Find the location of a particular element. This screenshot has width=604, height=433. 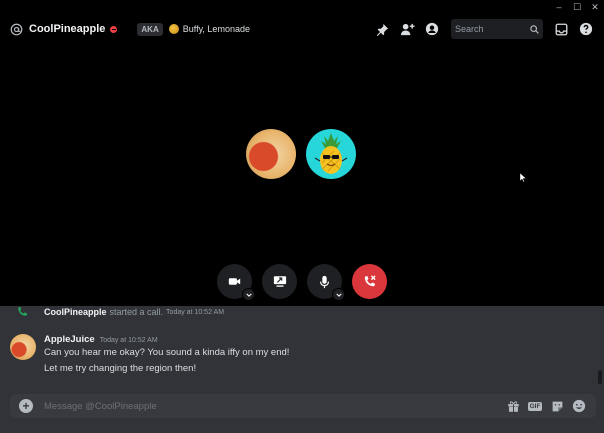

message-author: AppleJuice is located at coordinates (69, 339).